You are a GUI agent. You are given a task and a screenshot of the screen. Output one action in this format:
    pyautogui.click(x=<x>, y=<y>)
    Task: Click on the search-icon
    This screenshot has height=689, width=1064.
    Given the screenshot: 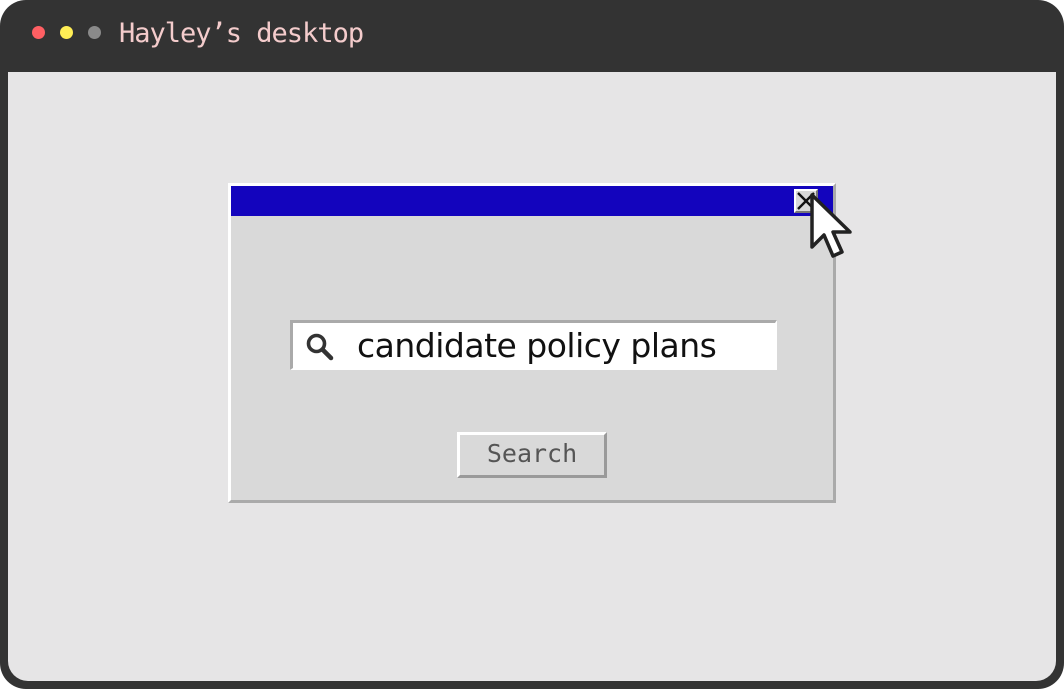 What is the action you would take?
    pyautogui.click(x=320, y=347)
    